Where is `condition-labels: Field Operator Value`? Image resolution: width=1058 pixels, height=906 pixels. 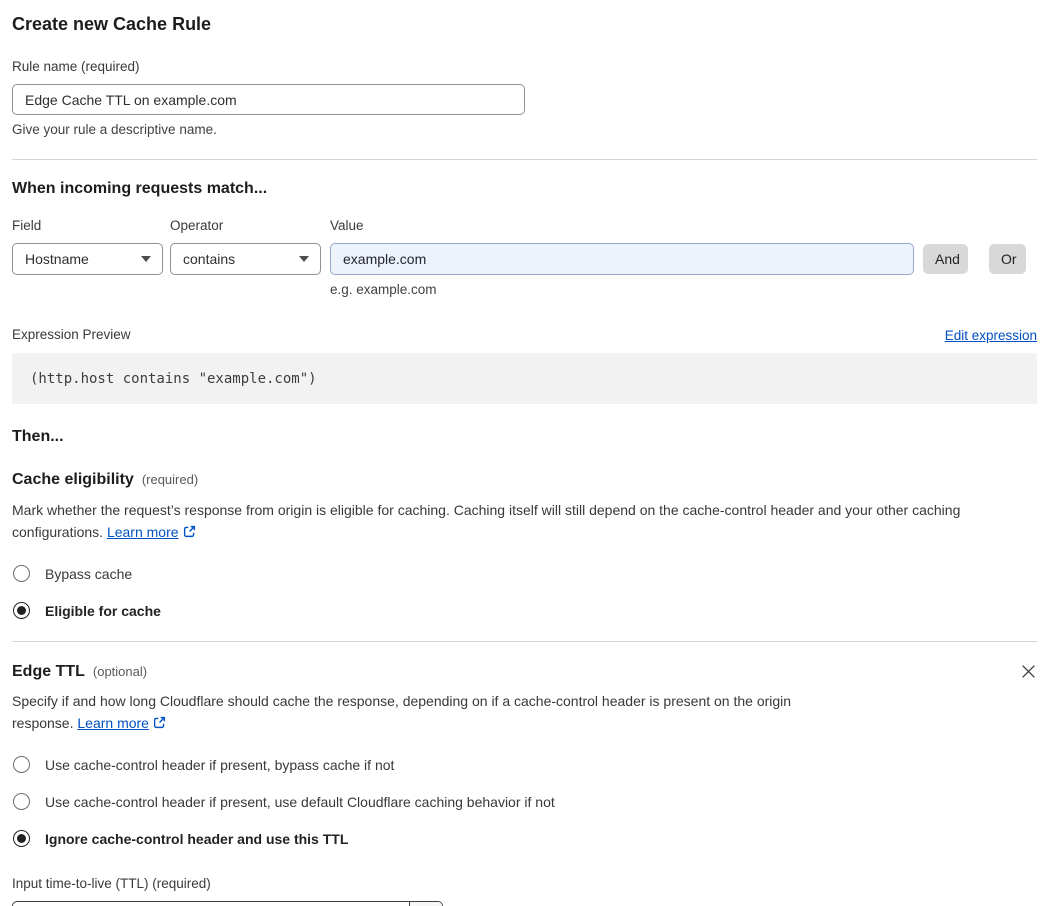 condition-labels: Field Operator Value is located at coordinates (524, 226).